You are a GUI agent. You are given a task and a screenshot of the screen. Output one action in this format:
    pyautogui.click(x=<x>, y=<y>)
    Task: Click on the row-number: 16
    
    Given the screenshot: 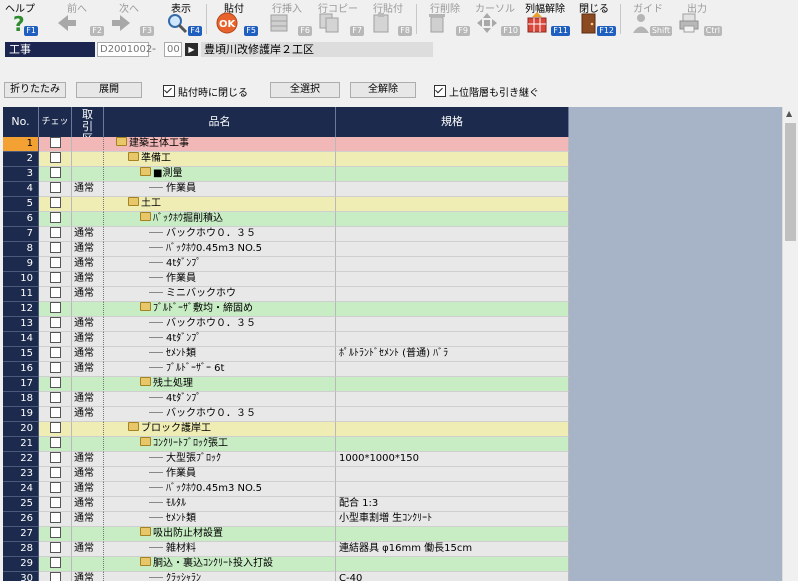 What is the action you would take?
    pyautogui.click(x=21, y=369)
    